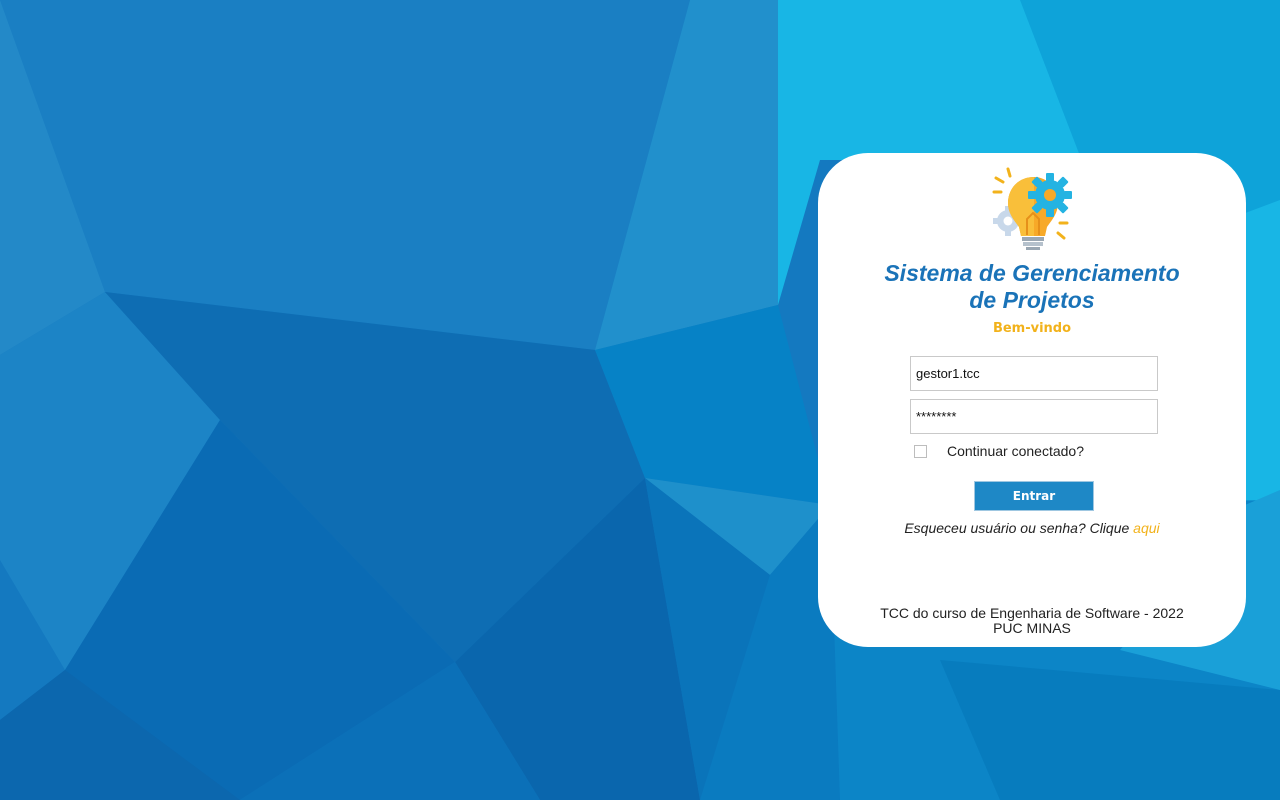  Describe the element at coordinates (1032, 628) in the screenshot. I see `footer-line-2: PUC MINAS` at that location.